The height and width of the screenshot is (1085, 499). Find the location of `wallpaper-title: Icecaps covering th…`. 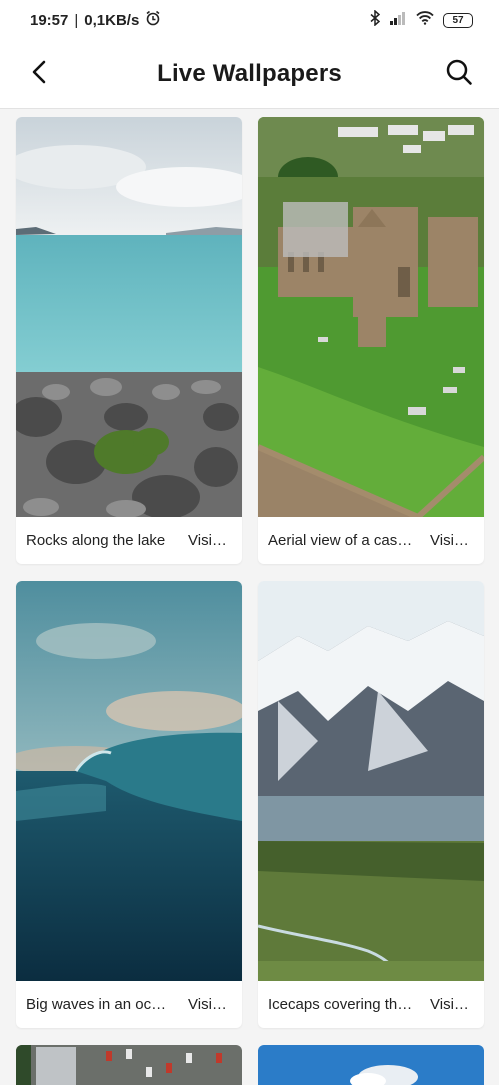

wallpaper-title: Icecaps covering th… is located at coordinates (340, 1004).